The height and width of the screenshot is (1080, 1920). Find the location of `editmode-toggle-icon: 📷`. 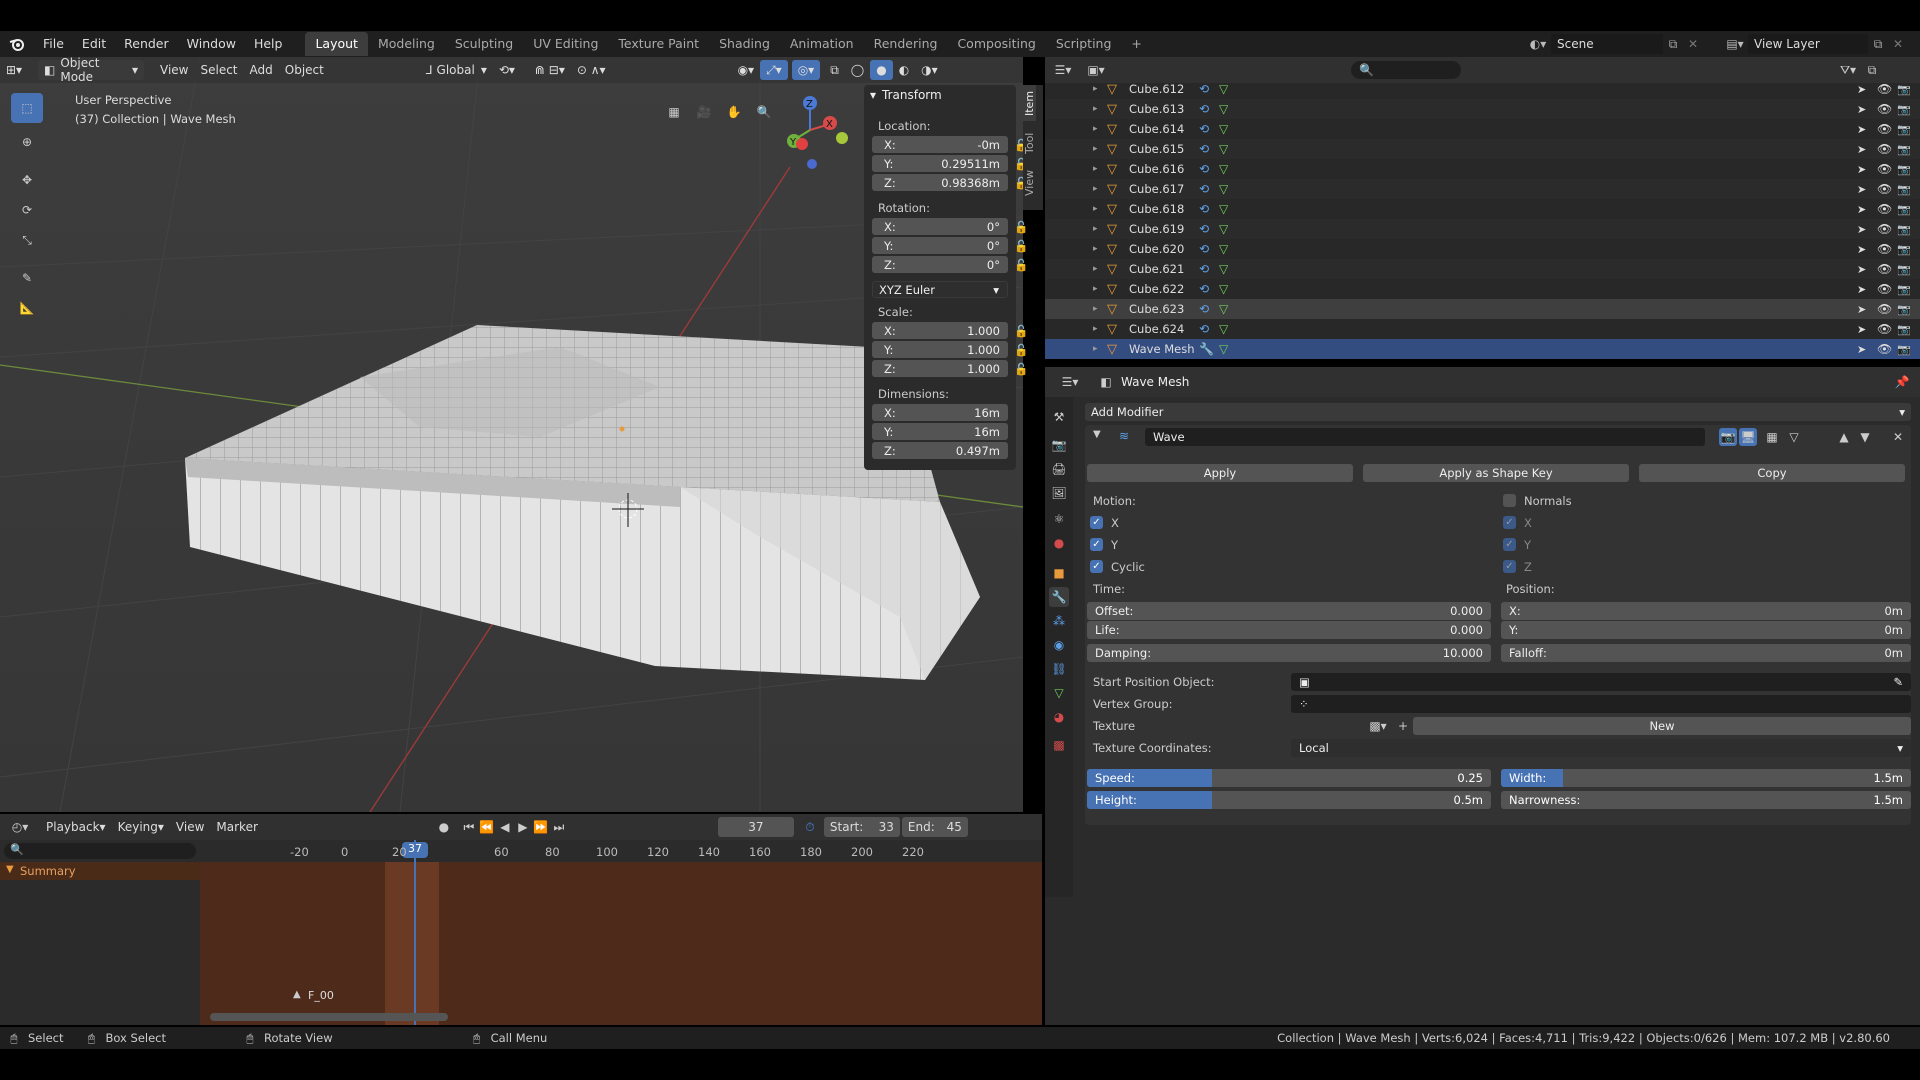

editmode-toggle-icon: 📷 is located at coordinates (1728, 437).